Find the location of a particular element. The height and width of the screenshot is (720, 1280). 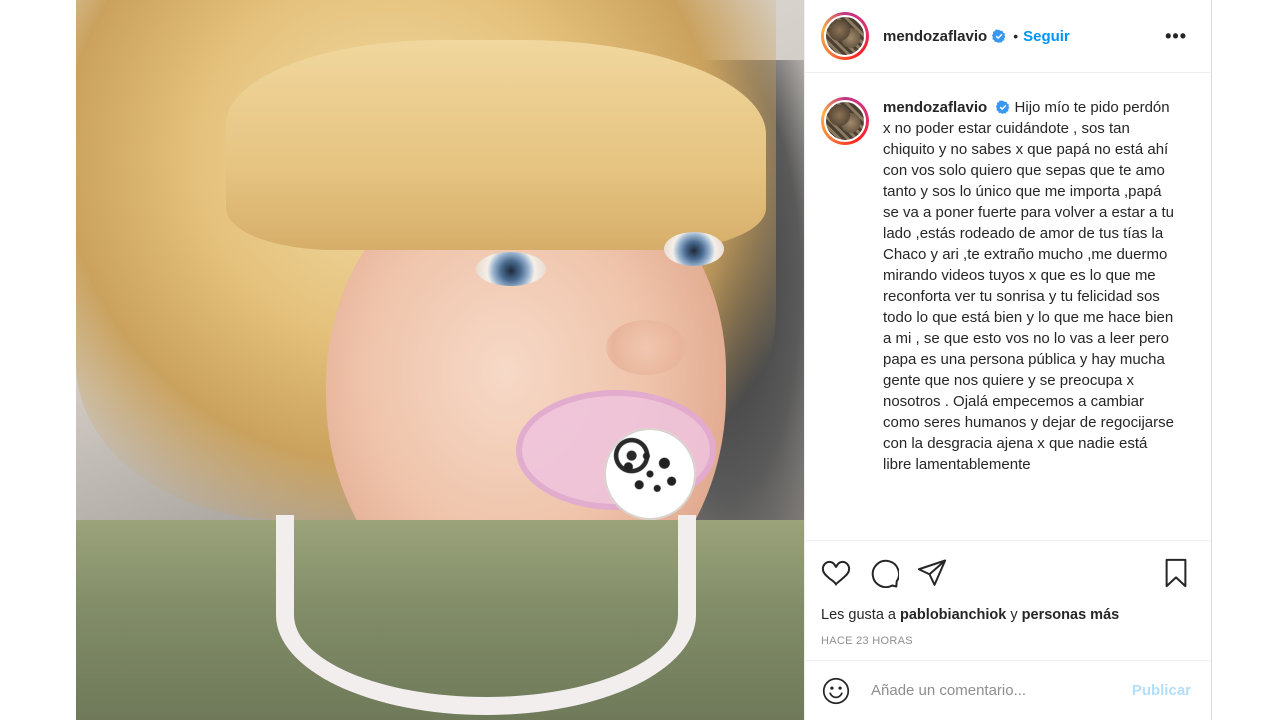

caption-avatar is located at coordinates (845, 121).